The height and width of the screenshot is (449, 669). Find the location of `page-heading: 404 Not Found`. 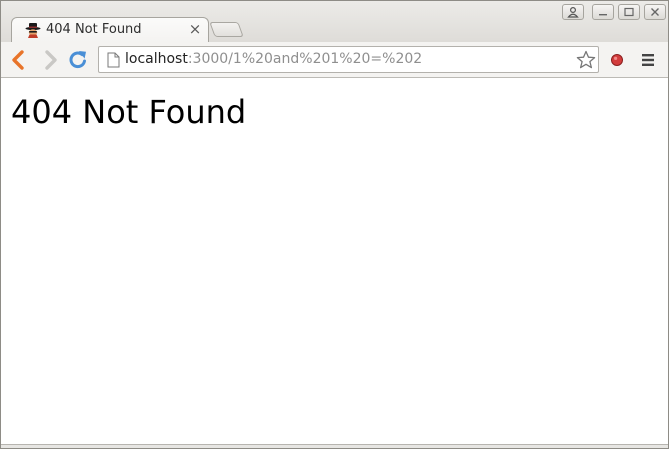

page-heading: 404 Not Found is located at coordinates (129, 112).